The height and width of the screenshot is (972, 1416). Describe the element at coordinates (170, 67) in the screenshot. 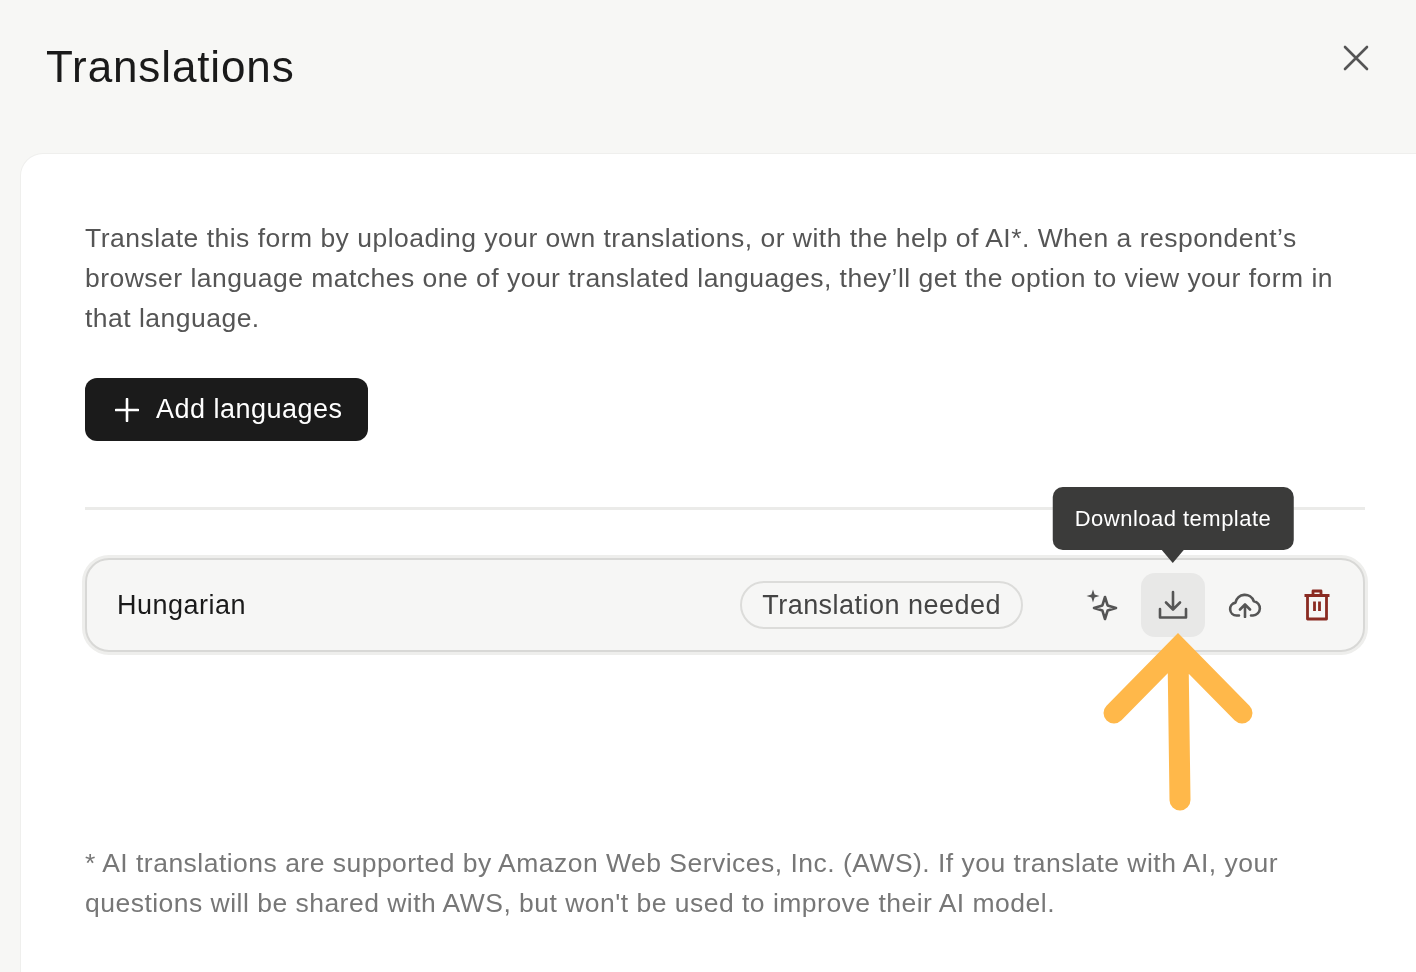

I see `dialog-title: Translations` at that location.